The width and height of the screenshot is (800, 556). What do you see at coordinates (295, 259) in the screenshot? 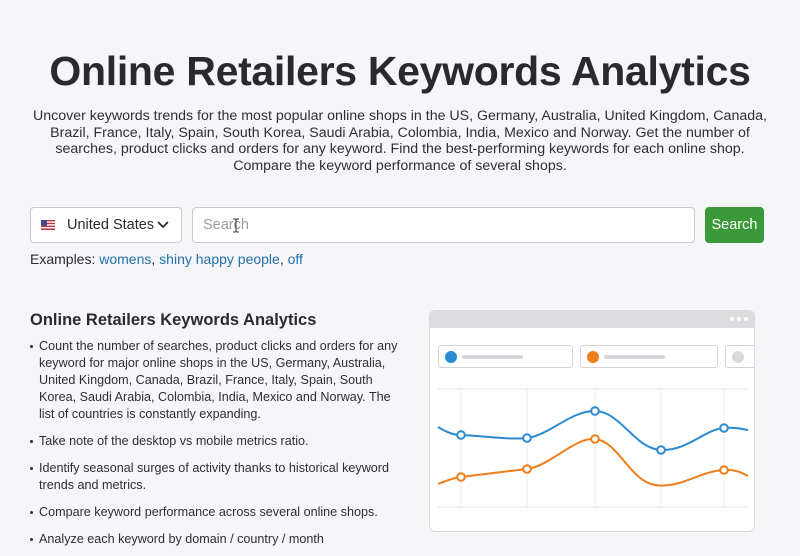
I see `example-link-off: off` at bounding box center [295, 259].